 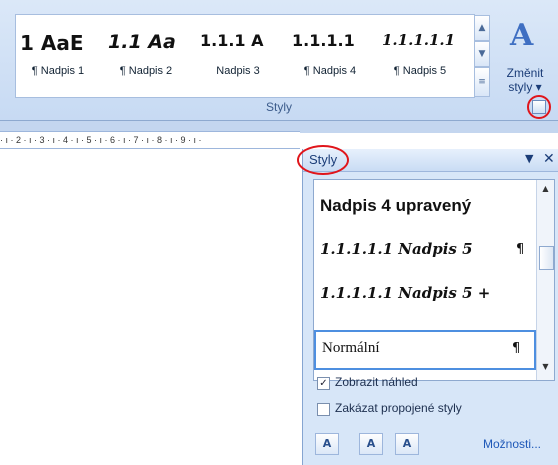 I want to click on style-heading-1: 1 AaE ¶ Nadpis 1, so click(x=58, y=55).